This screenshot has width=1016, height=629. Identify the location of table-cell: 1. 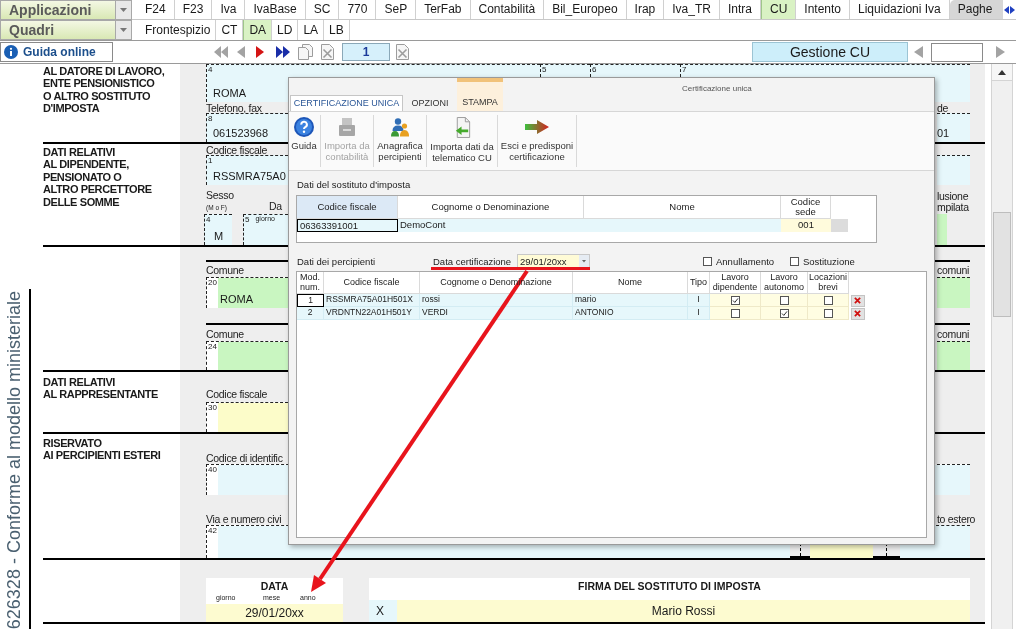
(310, 300).